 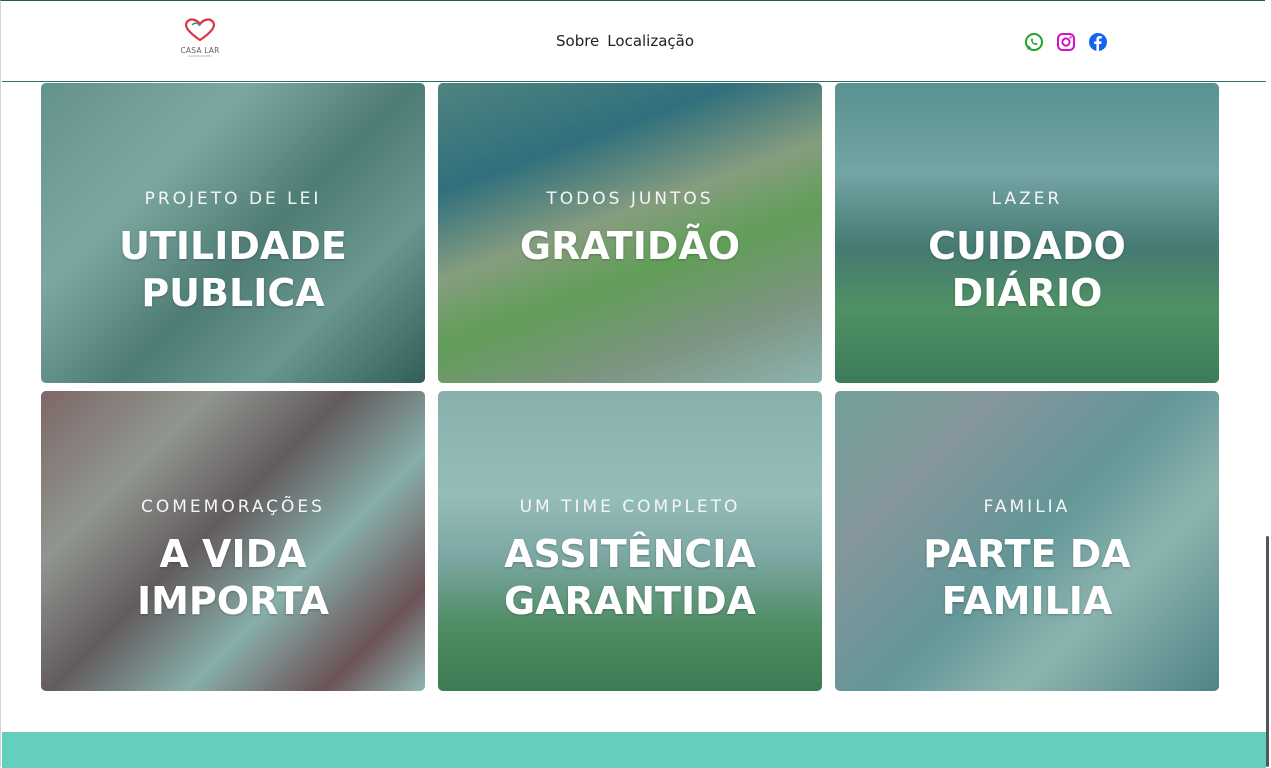 I want to click on card-utilidade-publica: PROJETO DE LEI UTILIDADE PUBLICA, so click(x=233, y=233).